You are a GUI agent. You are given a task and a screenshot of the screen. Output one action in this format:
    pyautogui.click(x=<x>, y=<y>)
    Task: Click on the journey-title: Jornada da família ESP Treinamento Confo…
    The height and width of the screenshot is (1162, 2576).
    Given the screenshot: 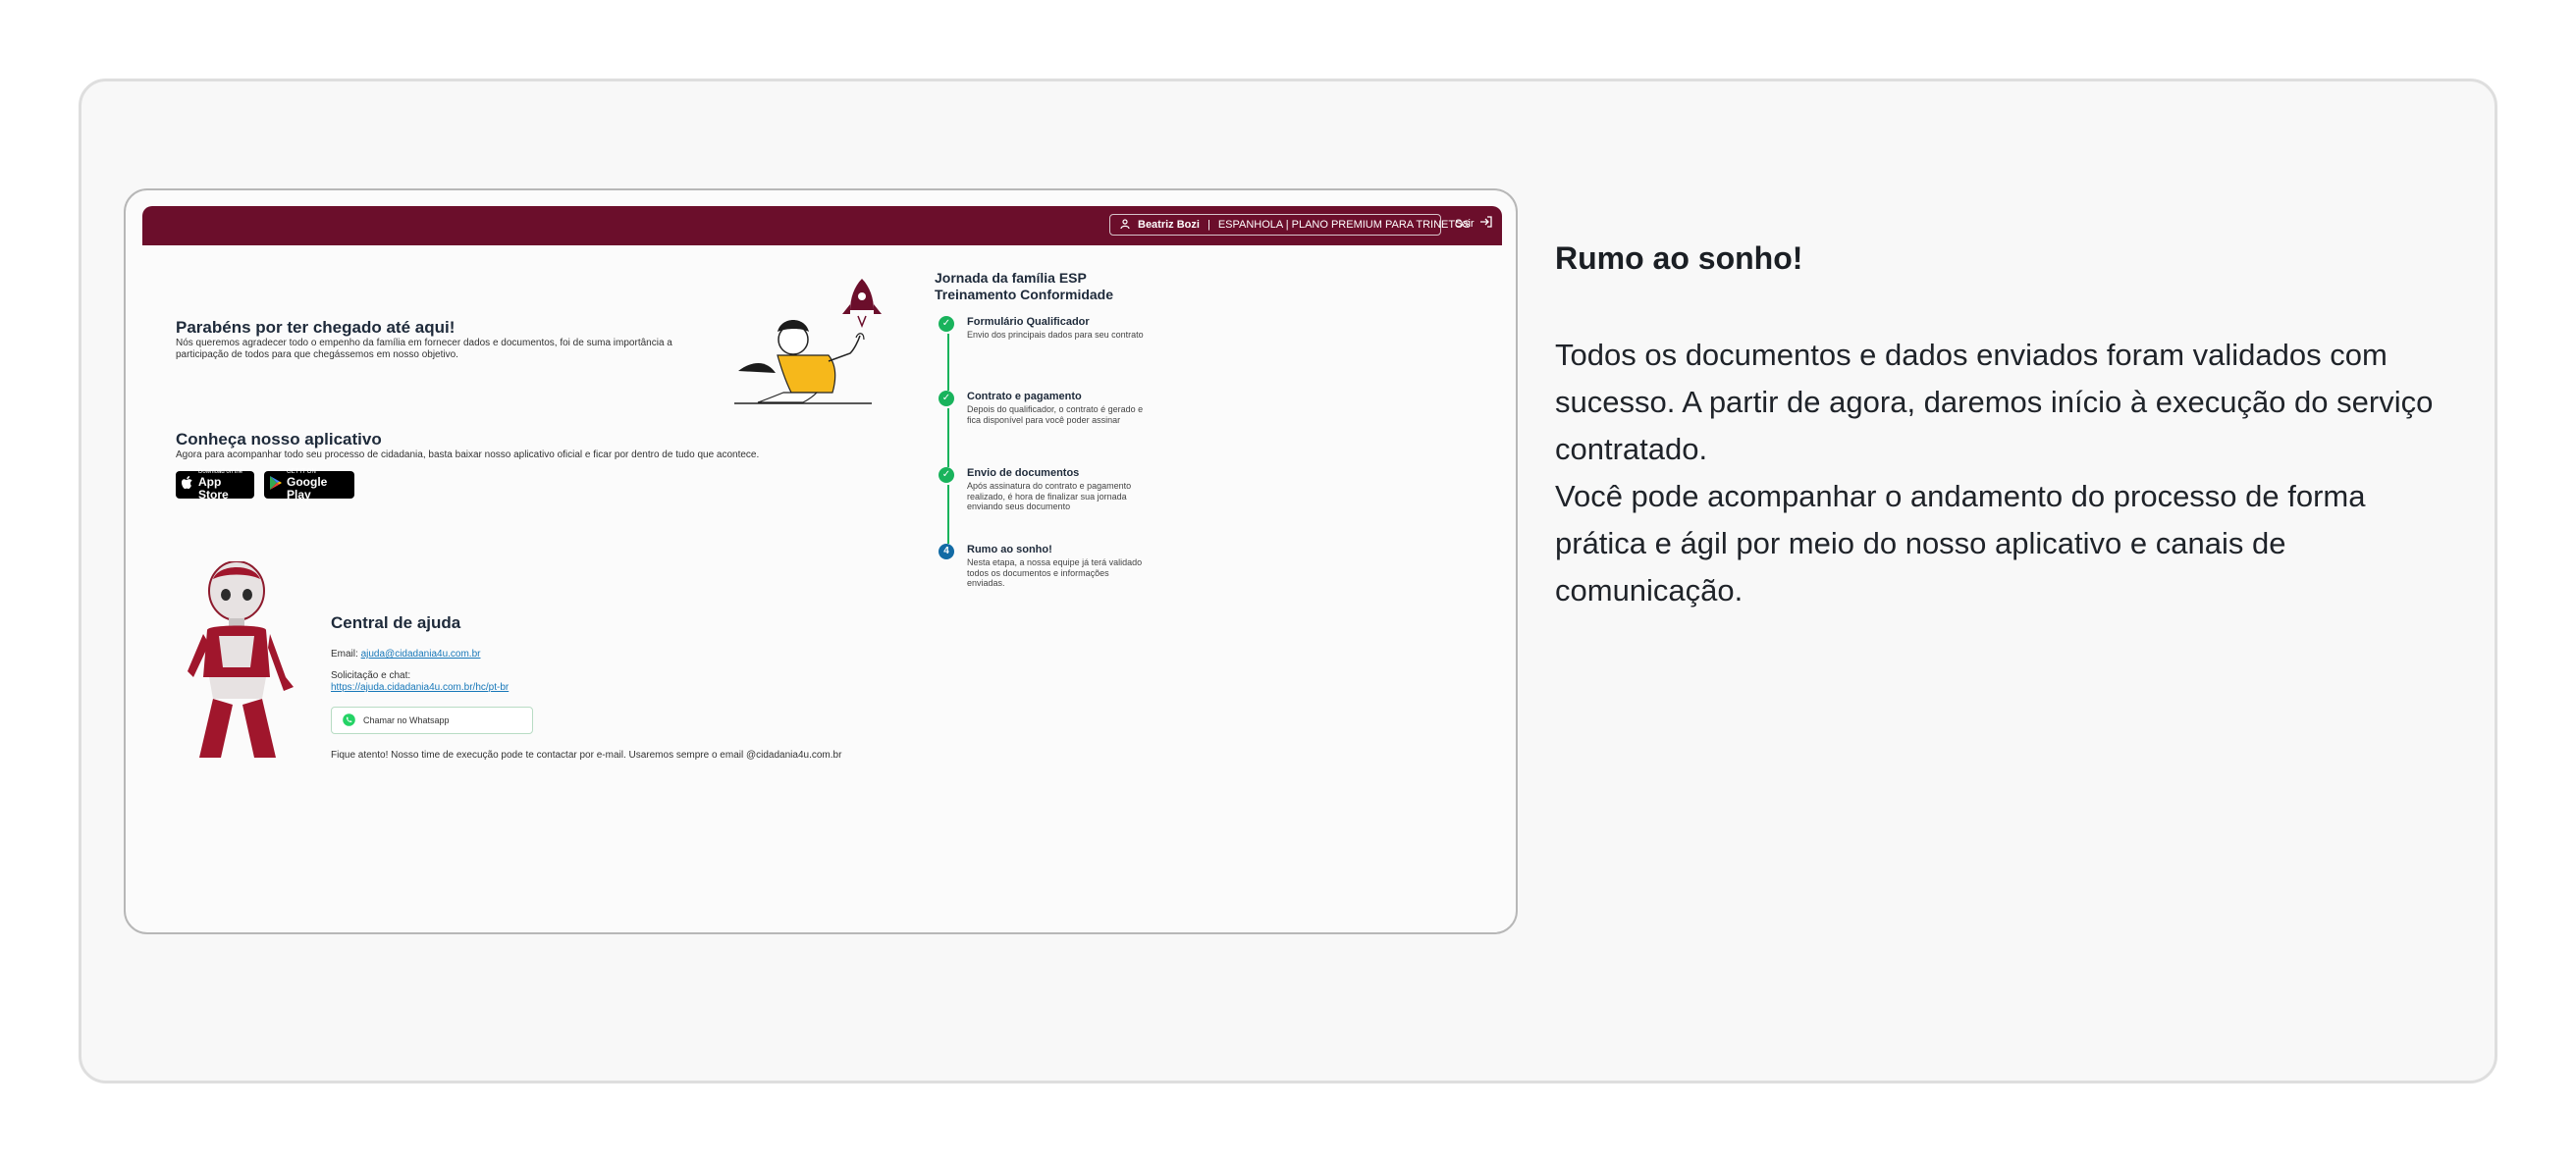 What is the action you would take?
    pyautogui.click(x=1024, y=286)
    